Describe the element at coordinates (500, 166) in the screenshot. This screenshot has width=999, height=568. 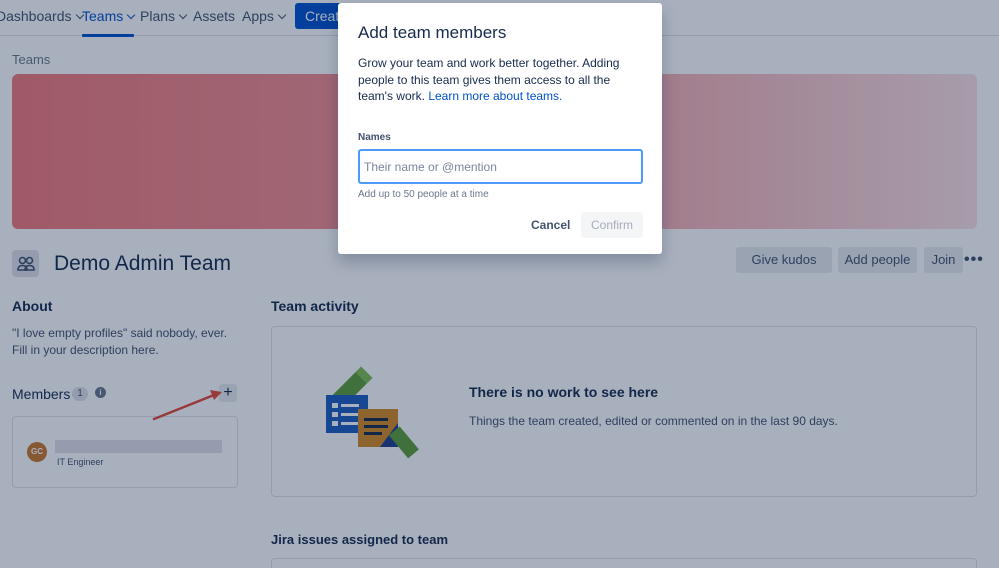
I see `names-input` at that location.